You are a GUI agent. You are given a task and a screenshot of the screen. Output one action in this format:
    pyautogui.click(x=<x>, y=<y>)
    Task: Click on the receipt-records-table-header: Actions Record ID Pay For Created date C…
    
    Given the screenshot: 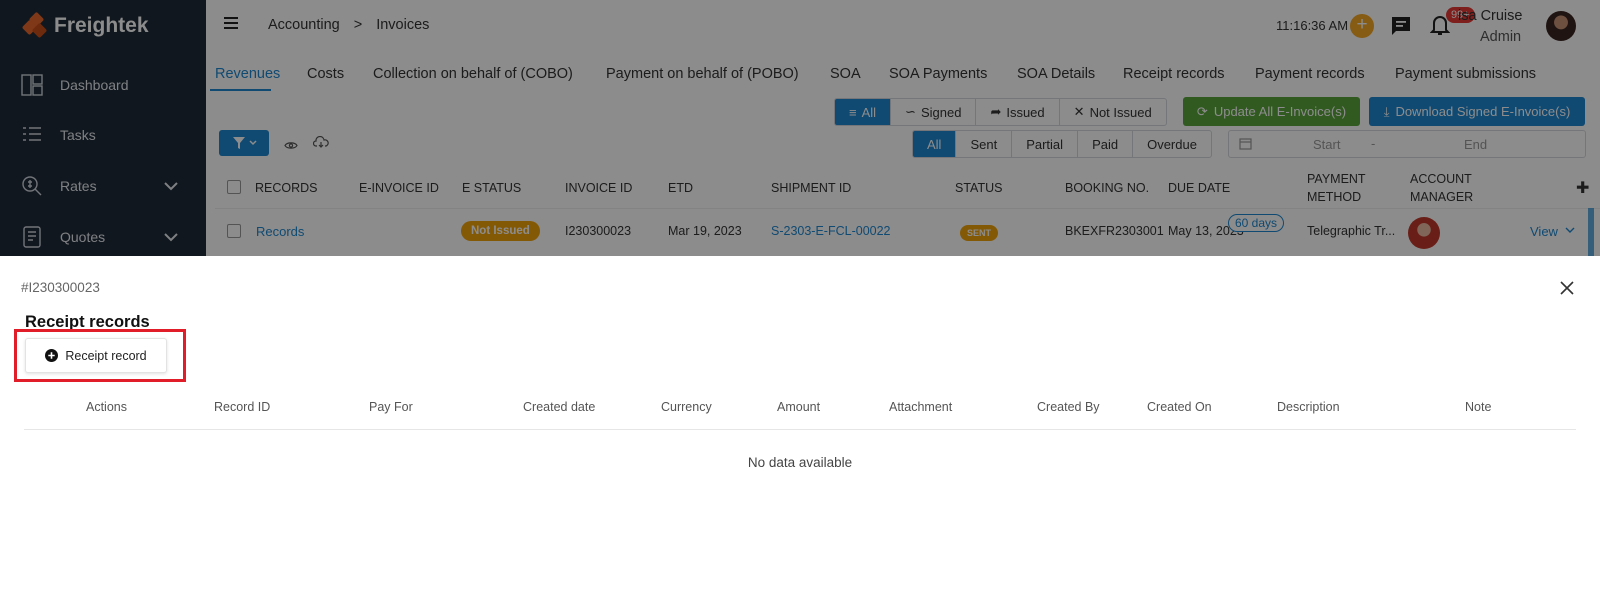 What is the action you would take?
    pyautogui.click(x=800, y=408)
    